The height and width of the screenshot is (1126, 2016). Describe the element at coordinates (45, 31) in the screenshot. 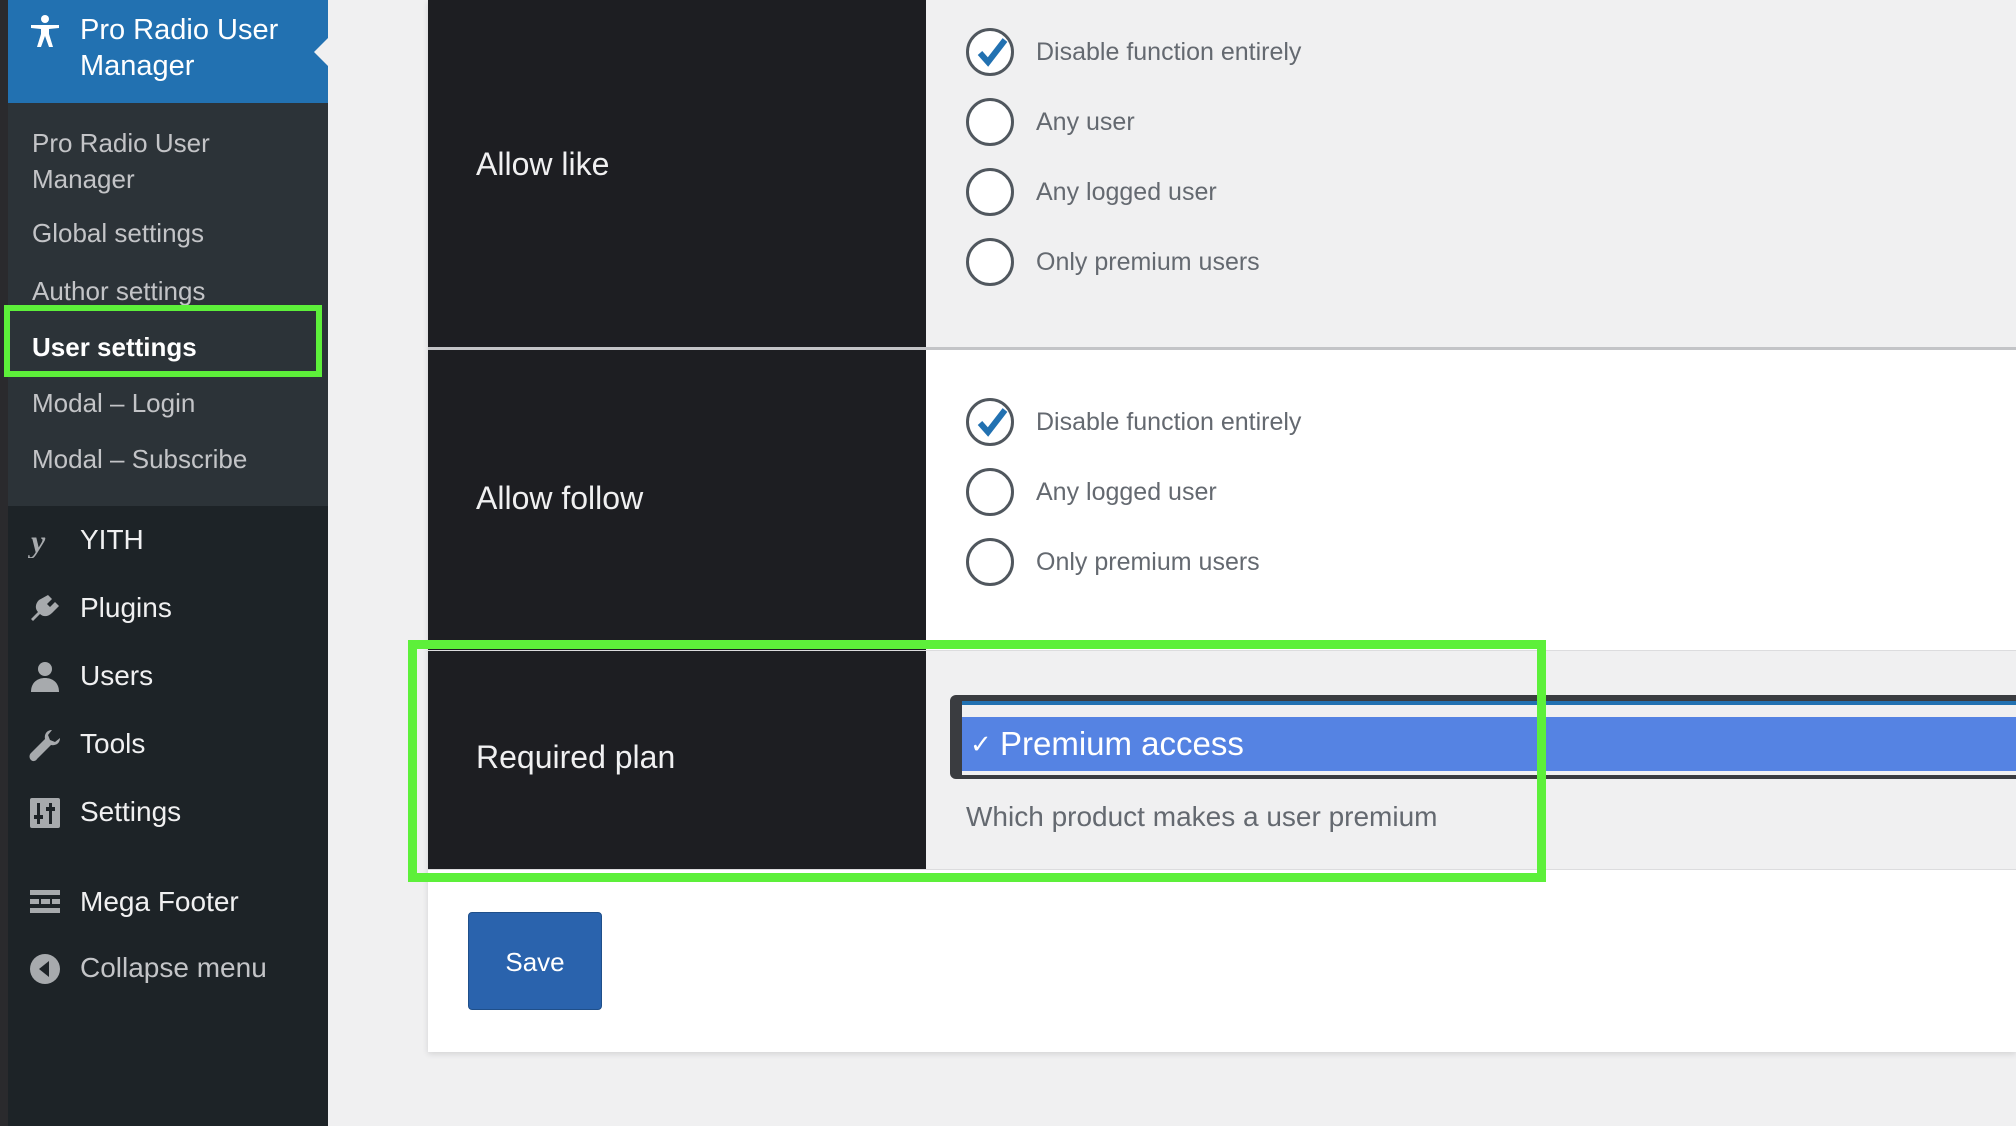

I see `accessibility-icon` at that location.